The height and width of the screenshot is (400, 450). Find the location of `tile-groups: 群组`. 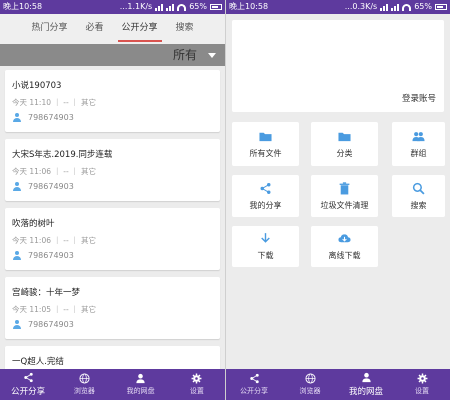

tile-groups: 群组 is located at coordinates (418, 144).